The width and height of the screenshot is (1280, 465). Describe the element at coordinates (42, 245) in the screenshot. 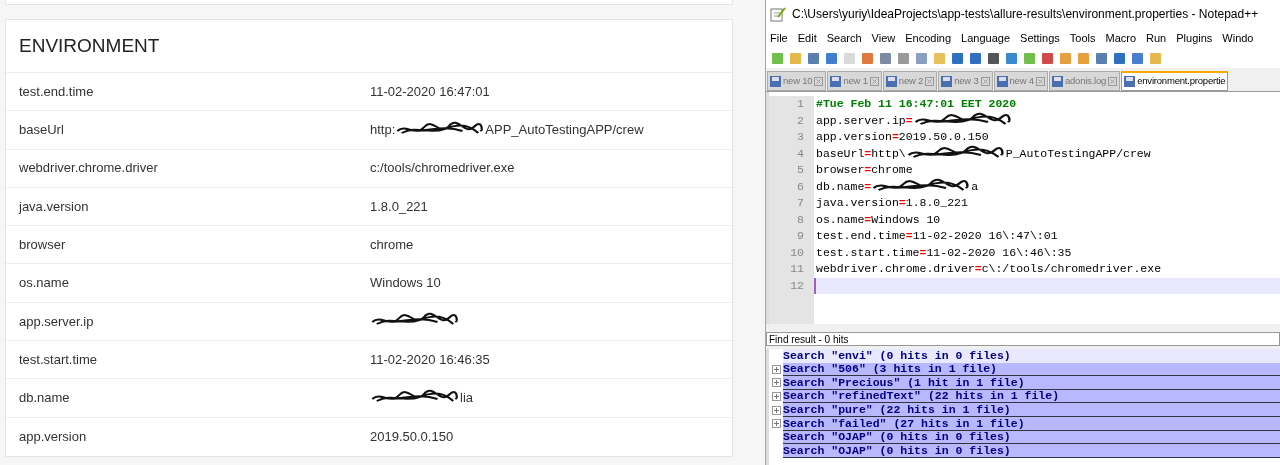

I see `property-name: browser` at that location.